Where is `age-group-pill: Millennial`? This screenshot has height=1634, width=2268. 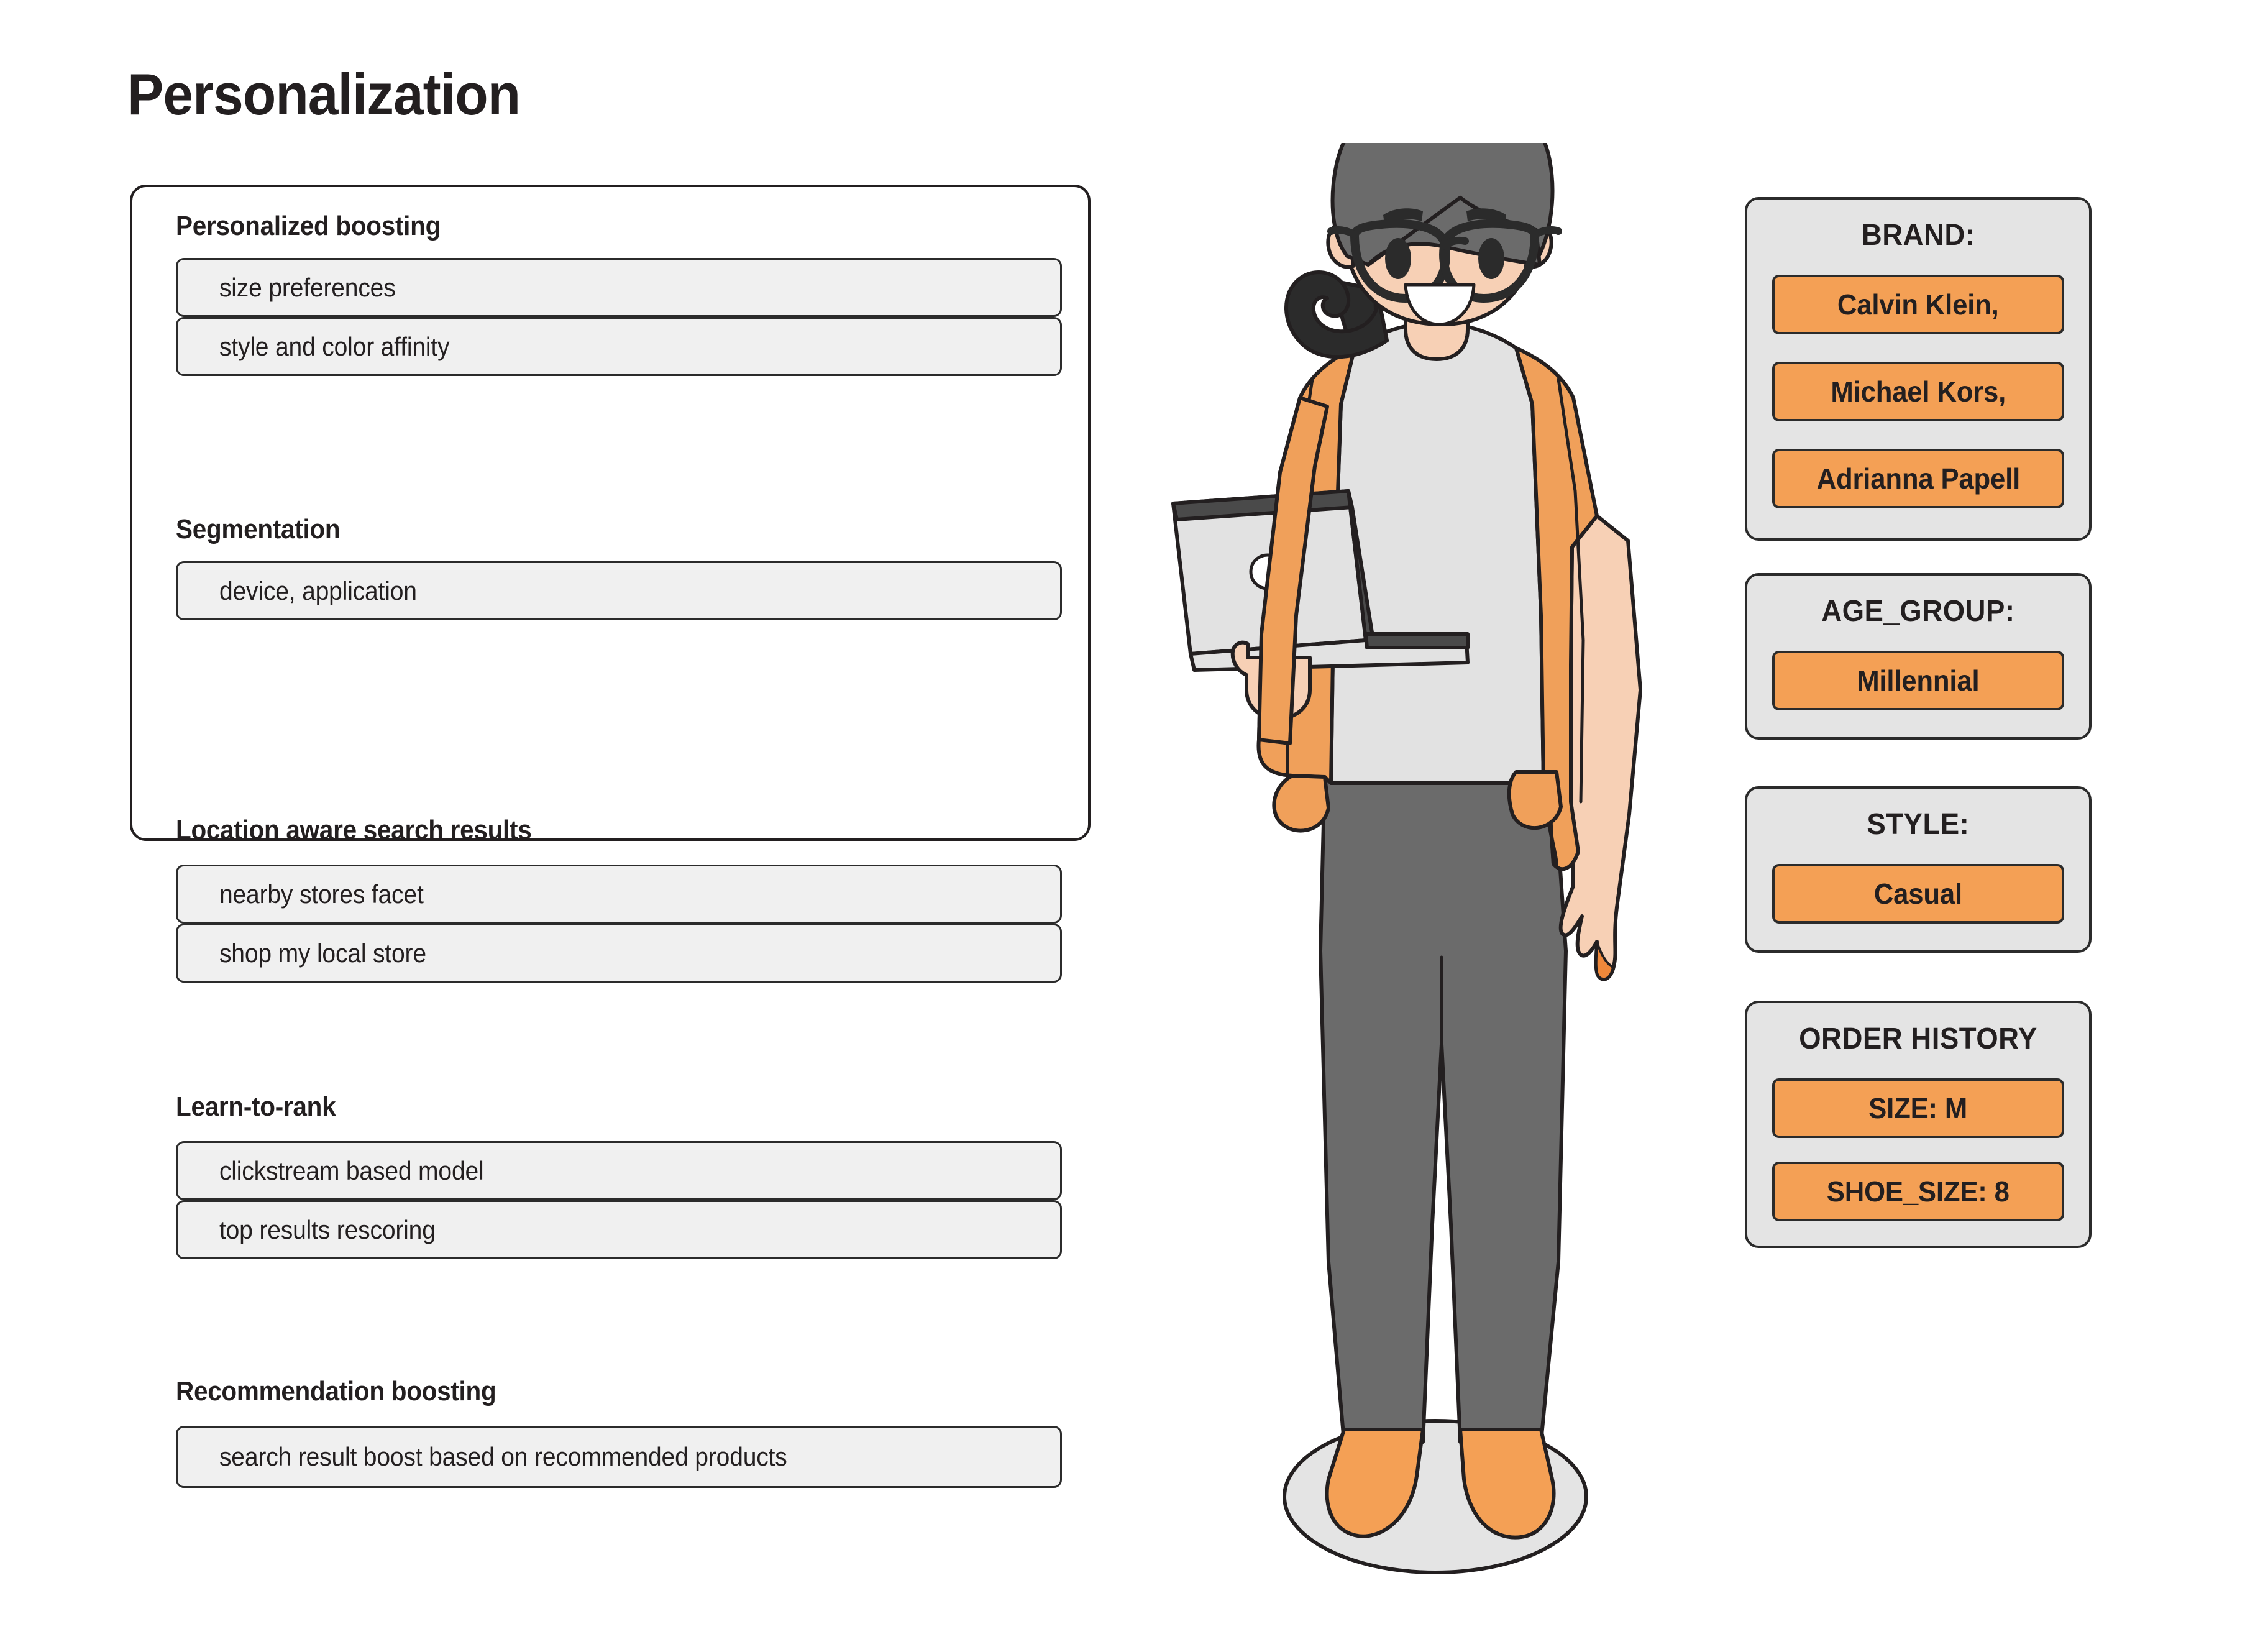 age-group-pill: Millennial is located at coordinates (1918, 680).